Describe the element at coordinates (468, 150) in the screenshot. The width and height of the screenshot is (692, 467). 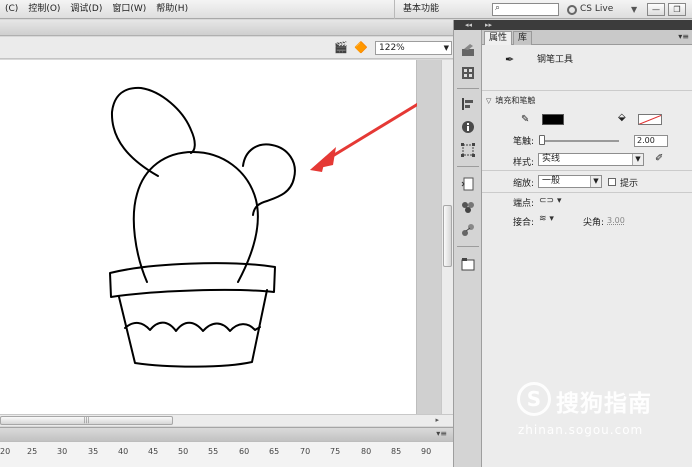
I see `transform-icon` at that location.